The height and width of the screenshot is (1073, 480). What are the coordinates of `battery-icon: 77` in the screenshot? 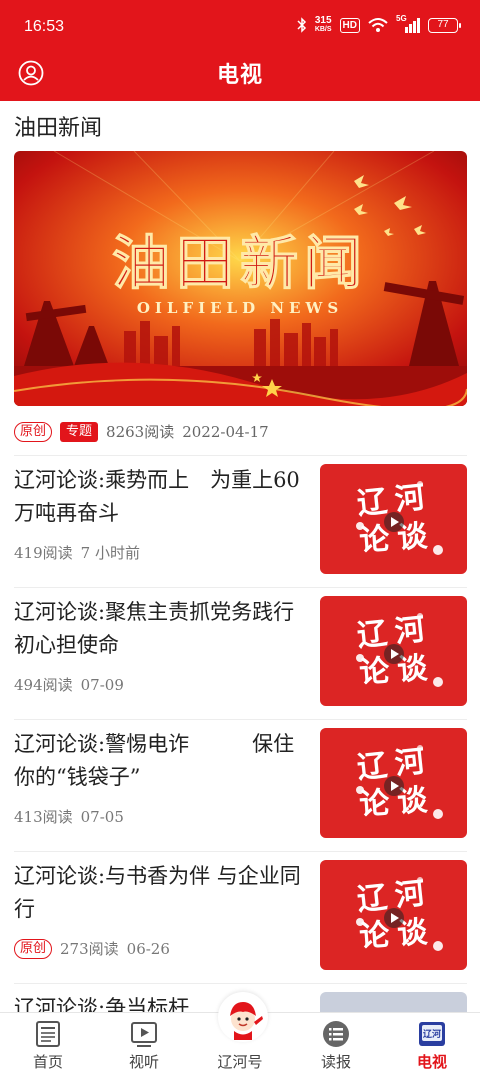 It's located at (444, 25).